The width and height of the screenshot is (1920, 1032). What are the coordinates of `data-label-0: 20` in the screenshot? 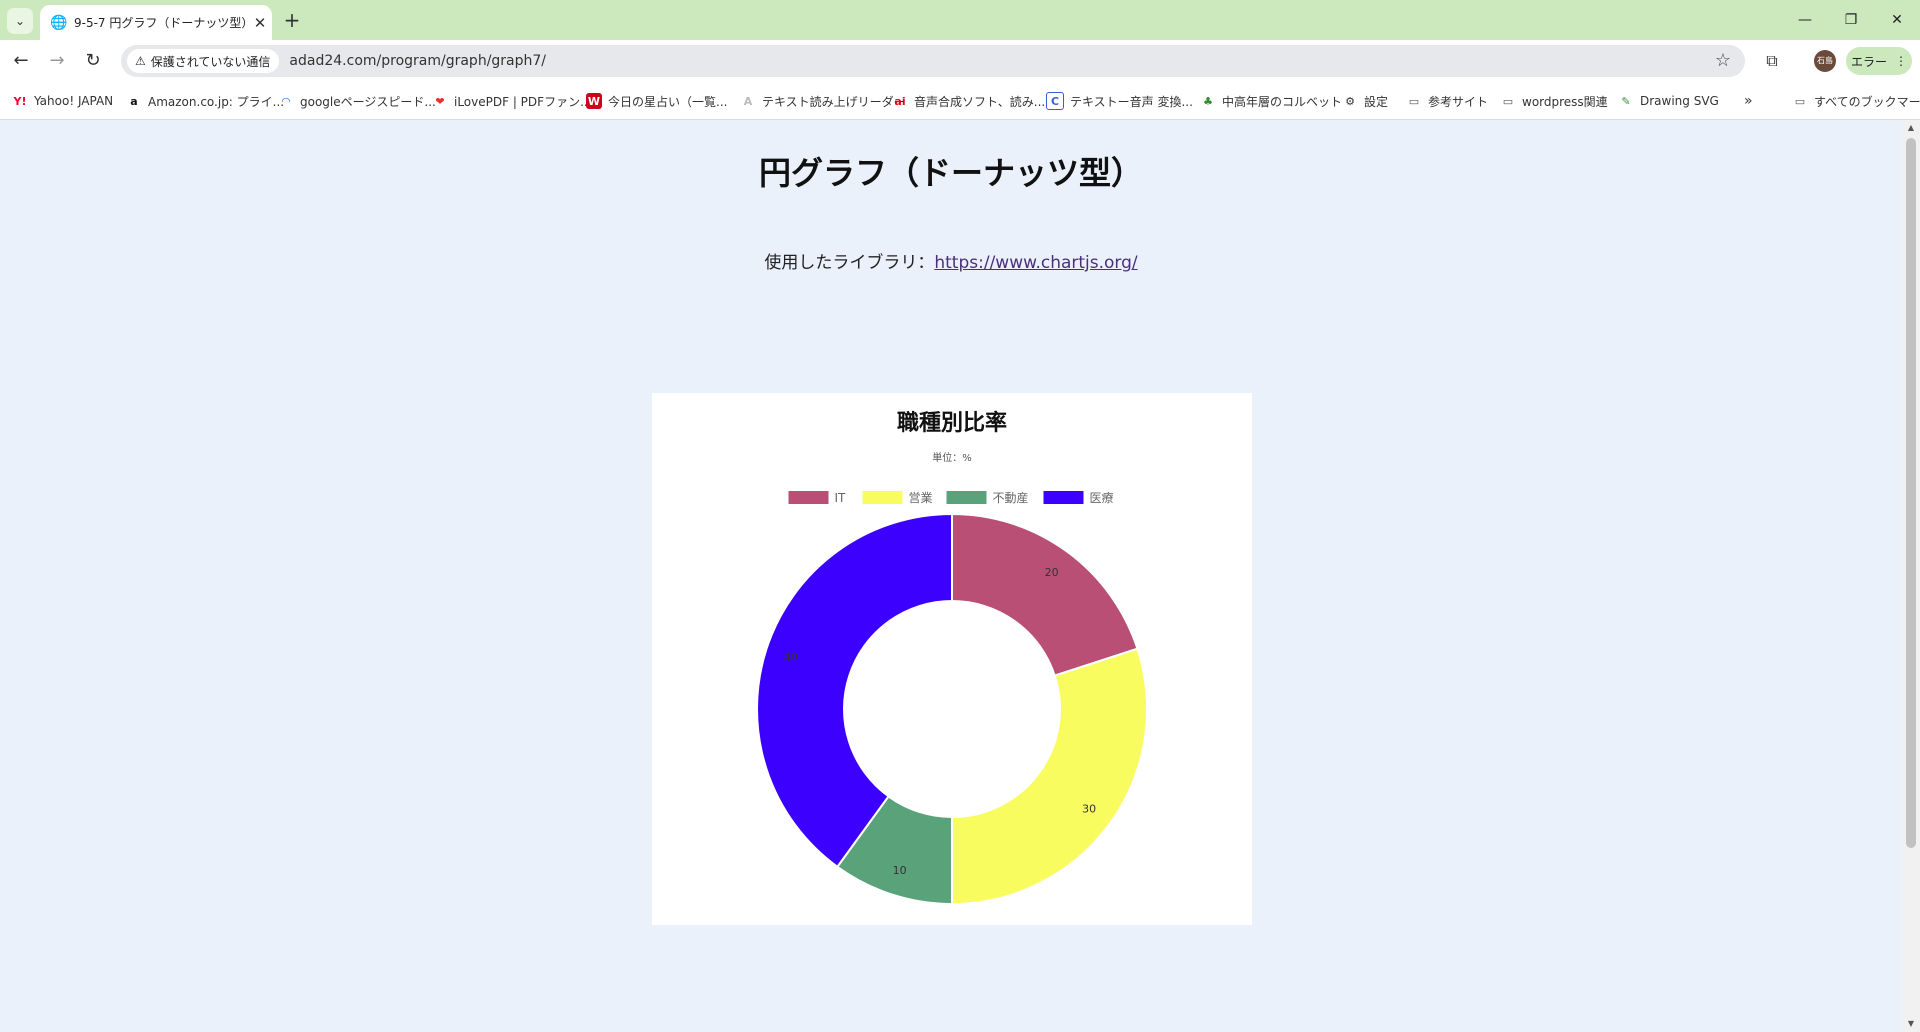 It's located at (1052, 572).